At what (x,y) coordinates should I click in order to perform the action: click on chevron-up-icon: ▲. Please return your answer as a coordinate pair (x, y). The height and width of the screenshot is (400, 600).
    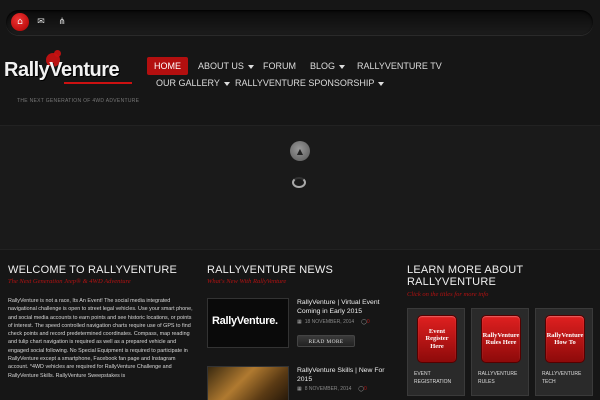
    Looking at the image, I should click on (300, 151).